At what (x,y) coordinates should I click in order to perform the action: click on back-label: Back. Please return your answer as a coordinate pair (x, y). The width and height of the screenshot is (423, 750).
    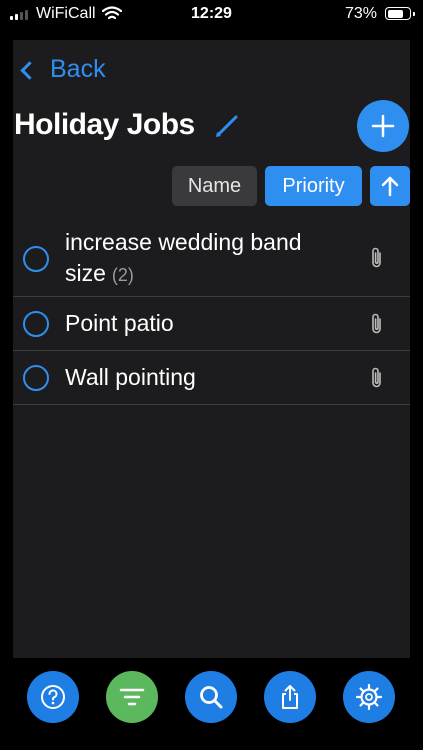
    Looking at the image, I should click on (78, 69).